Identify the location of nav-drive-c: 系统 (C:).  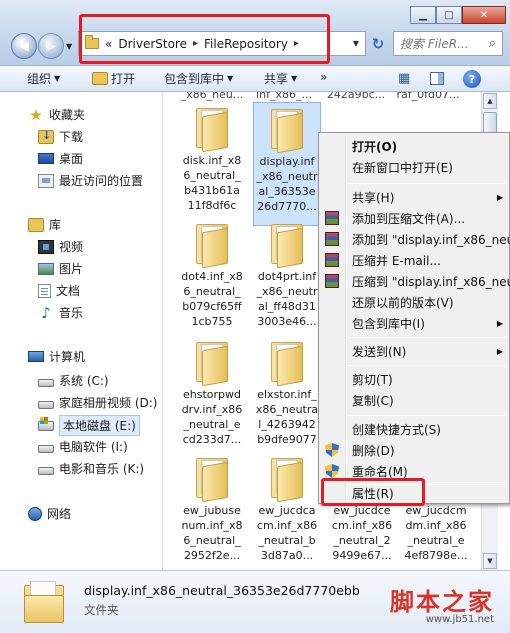
(73, 380).